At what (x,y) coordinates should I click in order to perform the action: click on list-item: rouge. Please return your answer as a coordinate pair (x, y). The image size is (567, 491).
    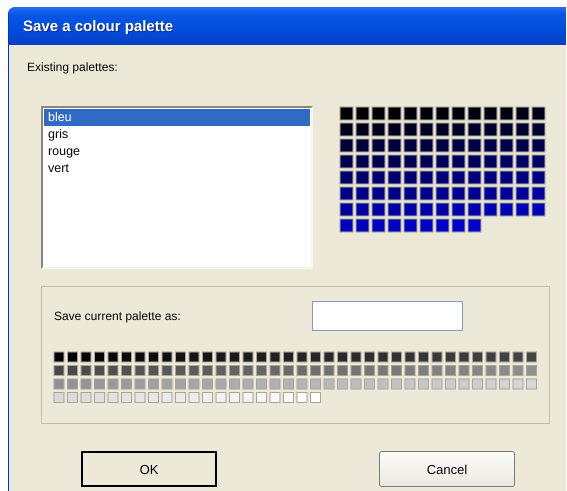
    Looking at the image, I should click on (177, 151).